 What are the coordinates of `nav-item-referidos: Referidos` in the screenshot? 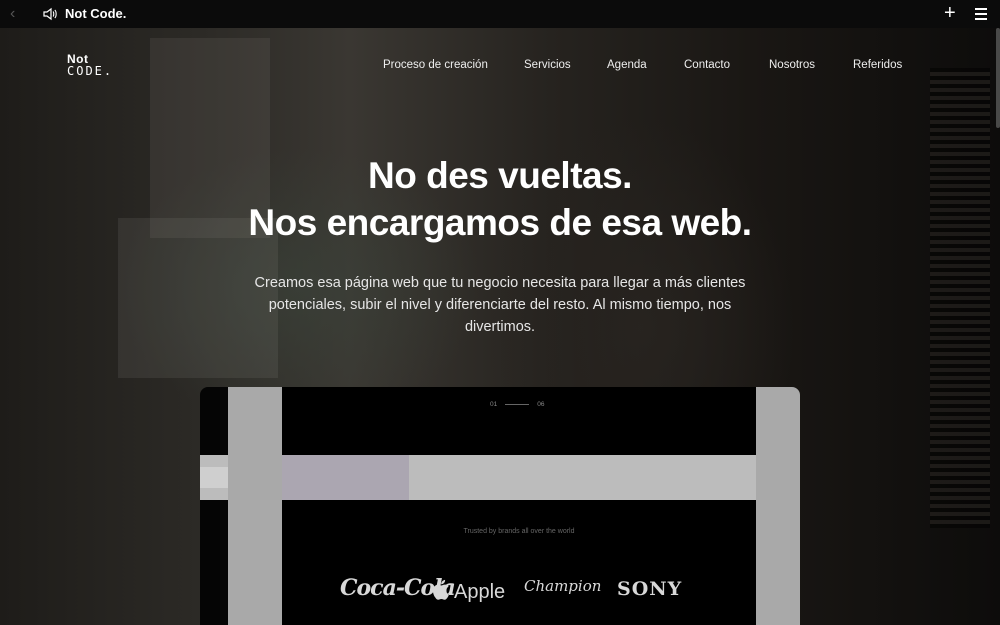 It's located at (877, 65).